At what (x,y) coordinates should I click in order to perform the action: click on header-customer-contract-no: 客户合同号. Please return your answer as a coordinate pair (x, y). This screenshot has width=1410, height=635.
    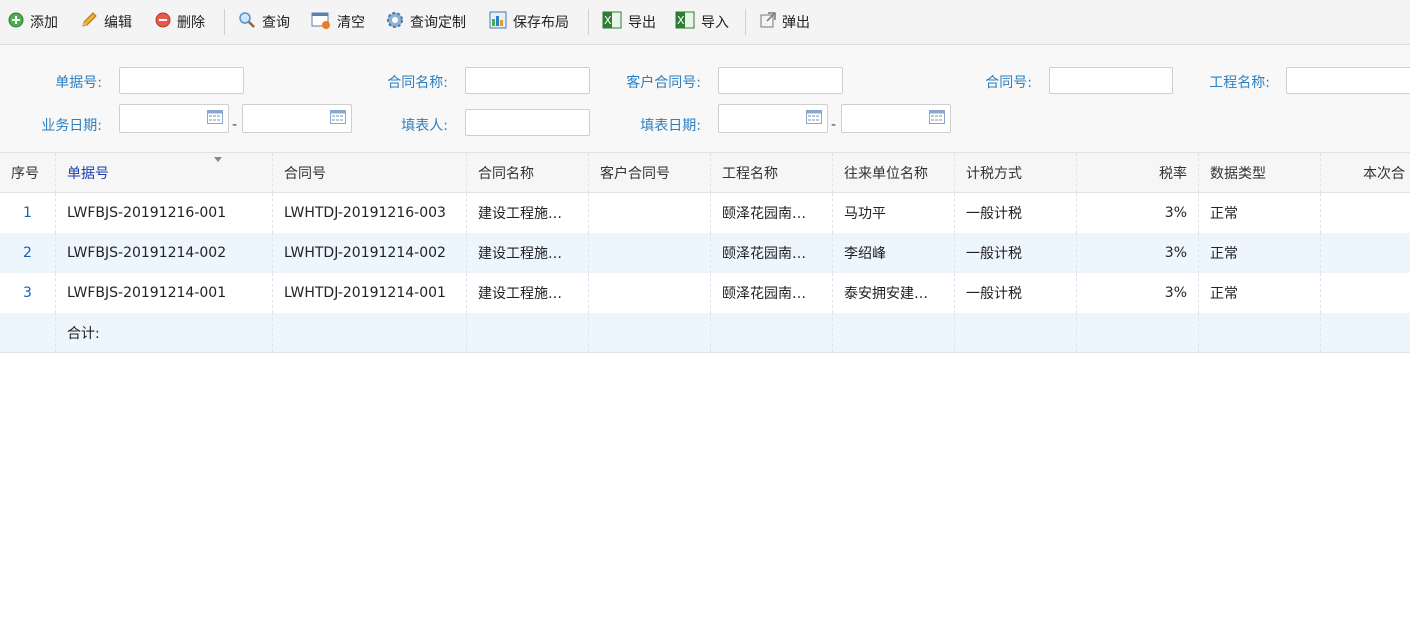
    Looking at the image, I should click on (650, 172).